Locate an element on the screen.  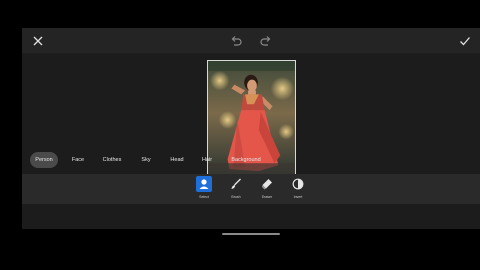
check-icon is located at coordinates (465, 41).